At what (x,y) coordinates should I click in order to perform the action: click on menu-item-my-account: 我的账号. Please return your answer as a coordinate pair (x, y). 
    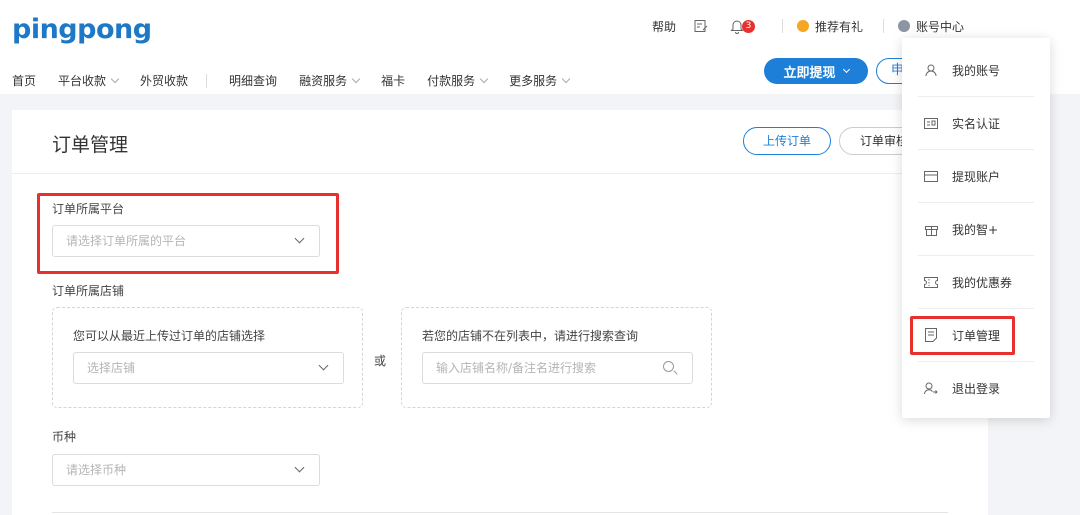
    Looking at the image, I should click on (976, 70).